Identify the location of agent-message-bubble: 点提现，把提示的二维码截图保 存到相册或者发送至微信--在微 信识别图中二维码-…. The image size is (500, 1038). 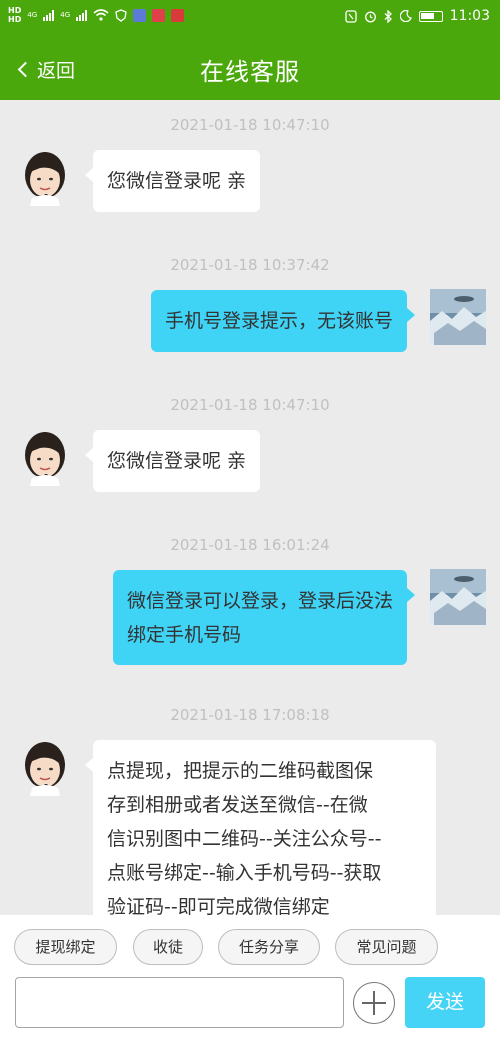
(260, 827).